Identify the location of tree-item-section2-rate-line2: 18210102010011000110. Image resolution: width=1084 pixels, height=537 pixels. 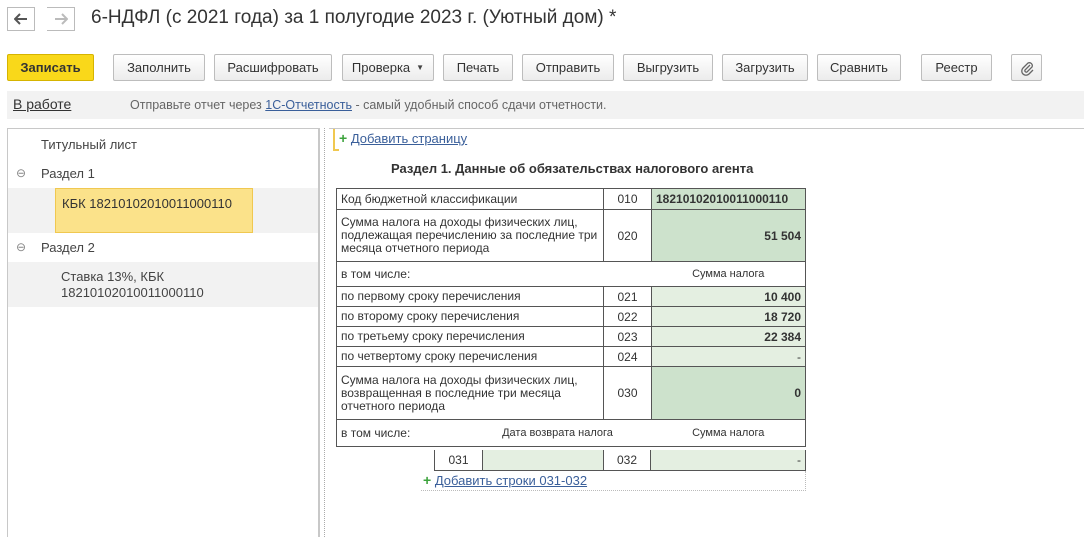
(132, 292).